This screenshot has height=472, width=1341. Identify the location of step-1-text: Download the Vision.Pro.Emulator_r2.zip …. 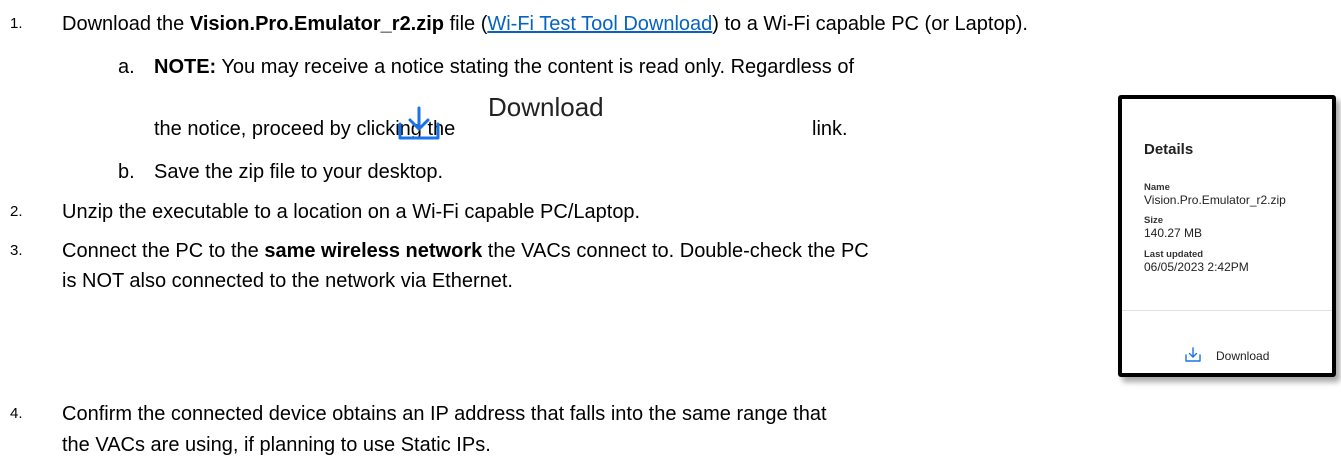
(545, 24).